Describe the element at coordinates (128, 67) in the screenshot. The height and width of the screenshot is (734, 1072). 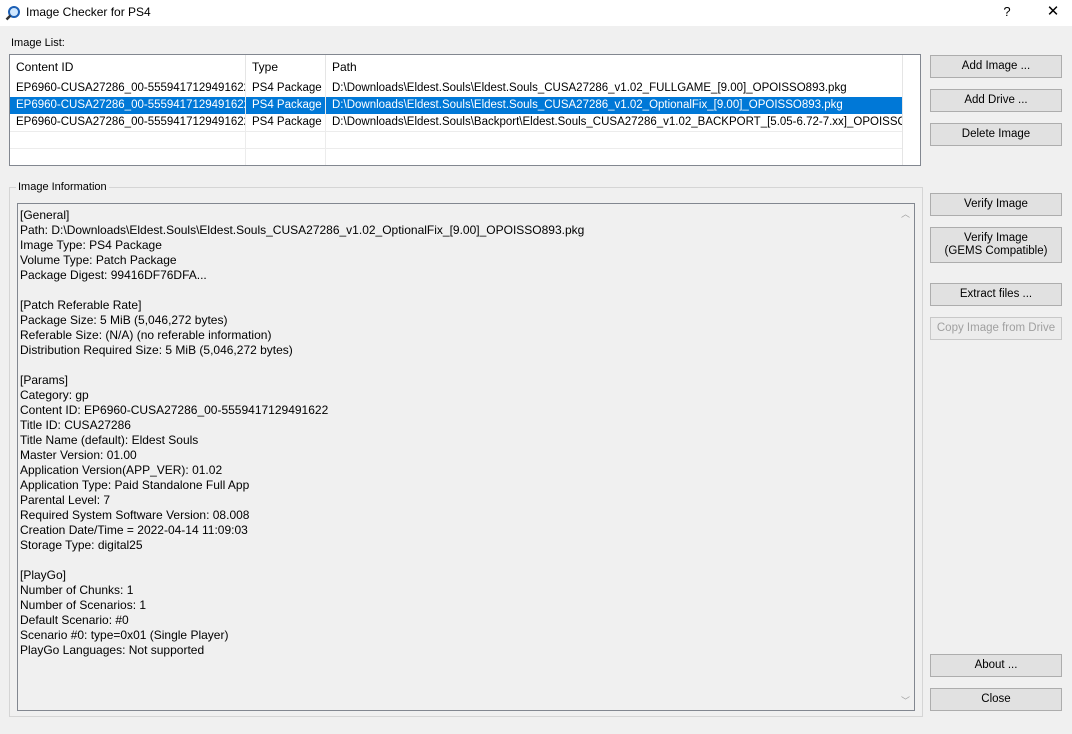
I see `column-header-content-id: Content ID` at that location.